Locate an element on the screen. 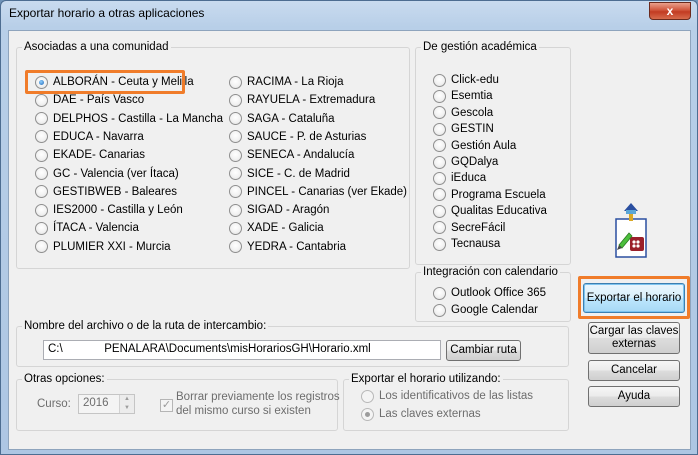 The height and width of the screenshot is (455, 698). radio-option: PINCEL - Canarias (ver Ekade) is located at coordinates (318, 192).